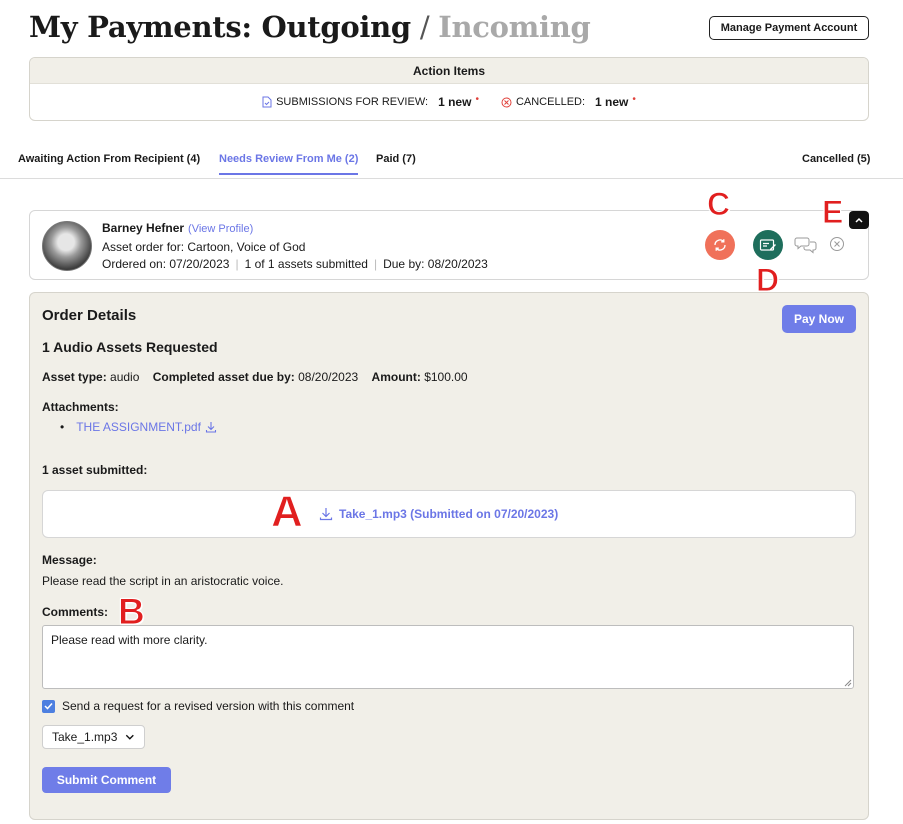 Image resolution: width=903 pixels, height=824 pixels. I want to click on attachment-filename: THE ASSIGNMENT.pdf, so click(138, 427).